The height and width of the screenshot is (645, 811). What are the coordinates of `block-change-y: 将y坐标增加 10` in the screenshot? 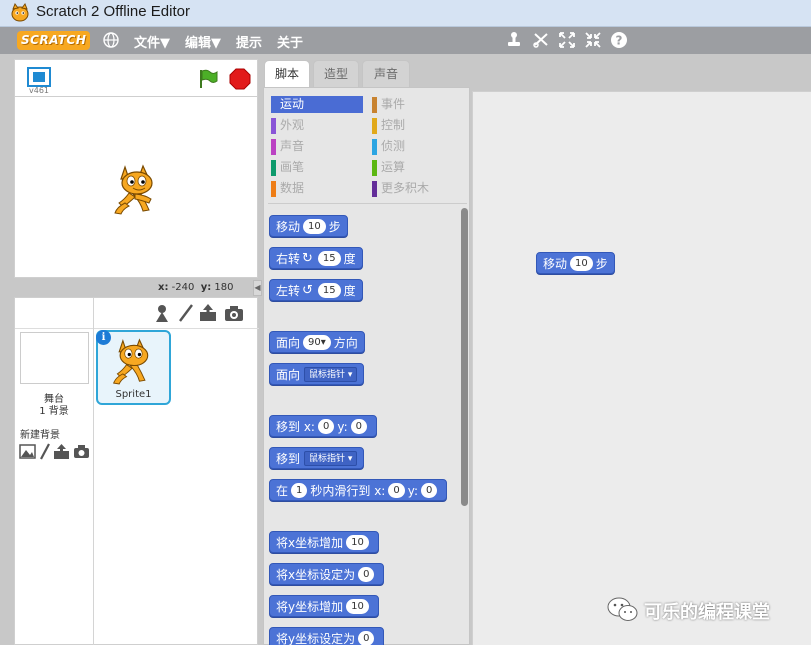 It's located at (324, 606).